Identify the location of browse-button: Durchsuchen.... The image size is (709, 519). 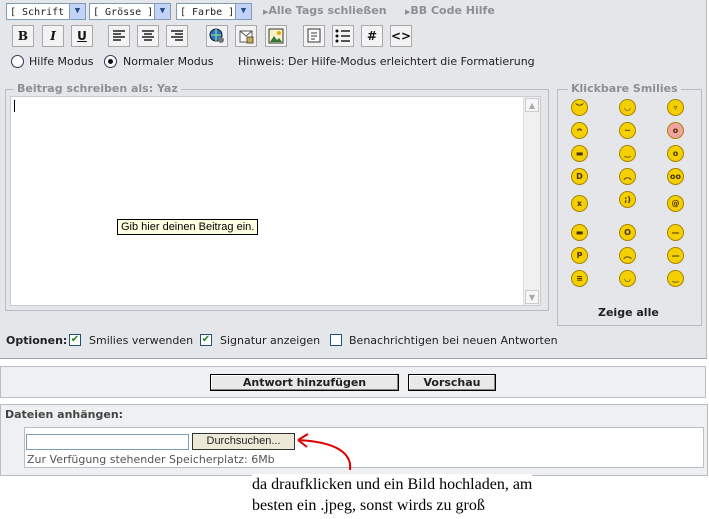
(243, 441).